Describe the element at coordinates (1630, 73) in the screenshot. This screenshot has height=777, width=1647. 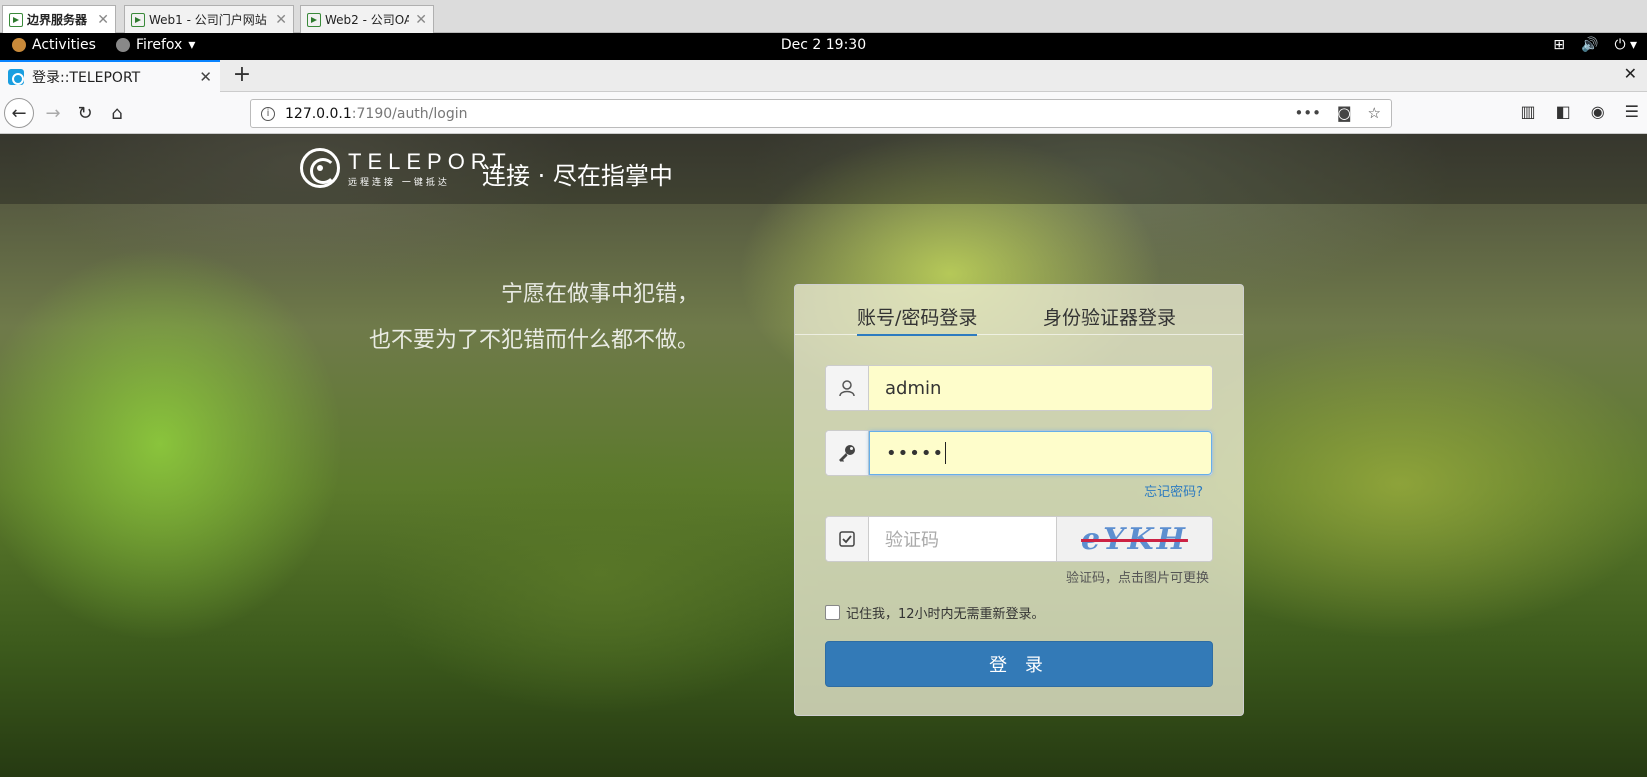
I see `window-close-icon: ✕` at that location.